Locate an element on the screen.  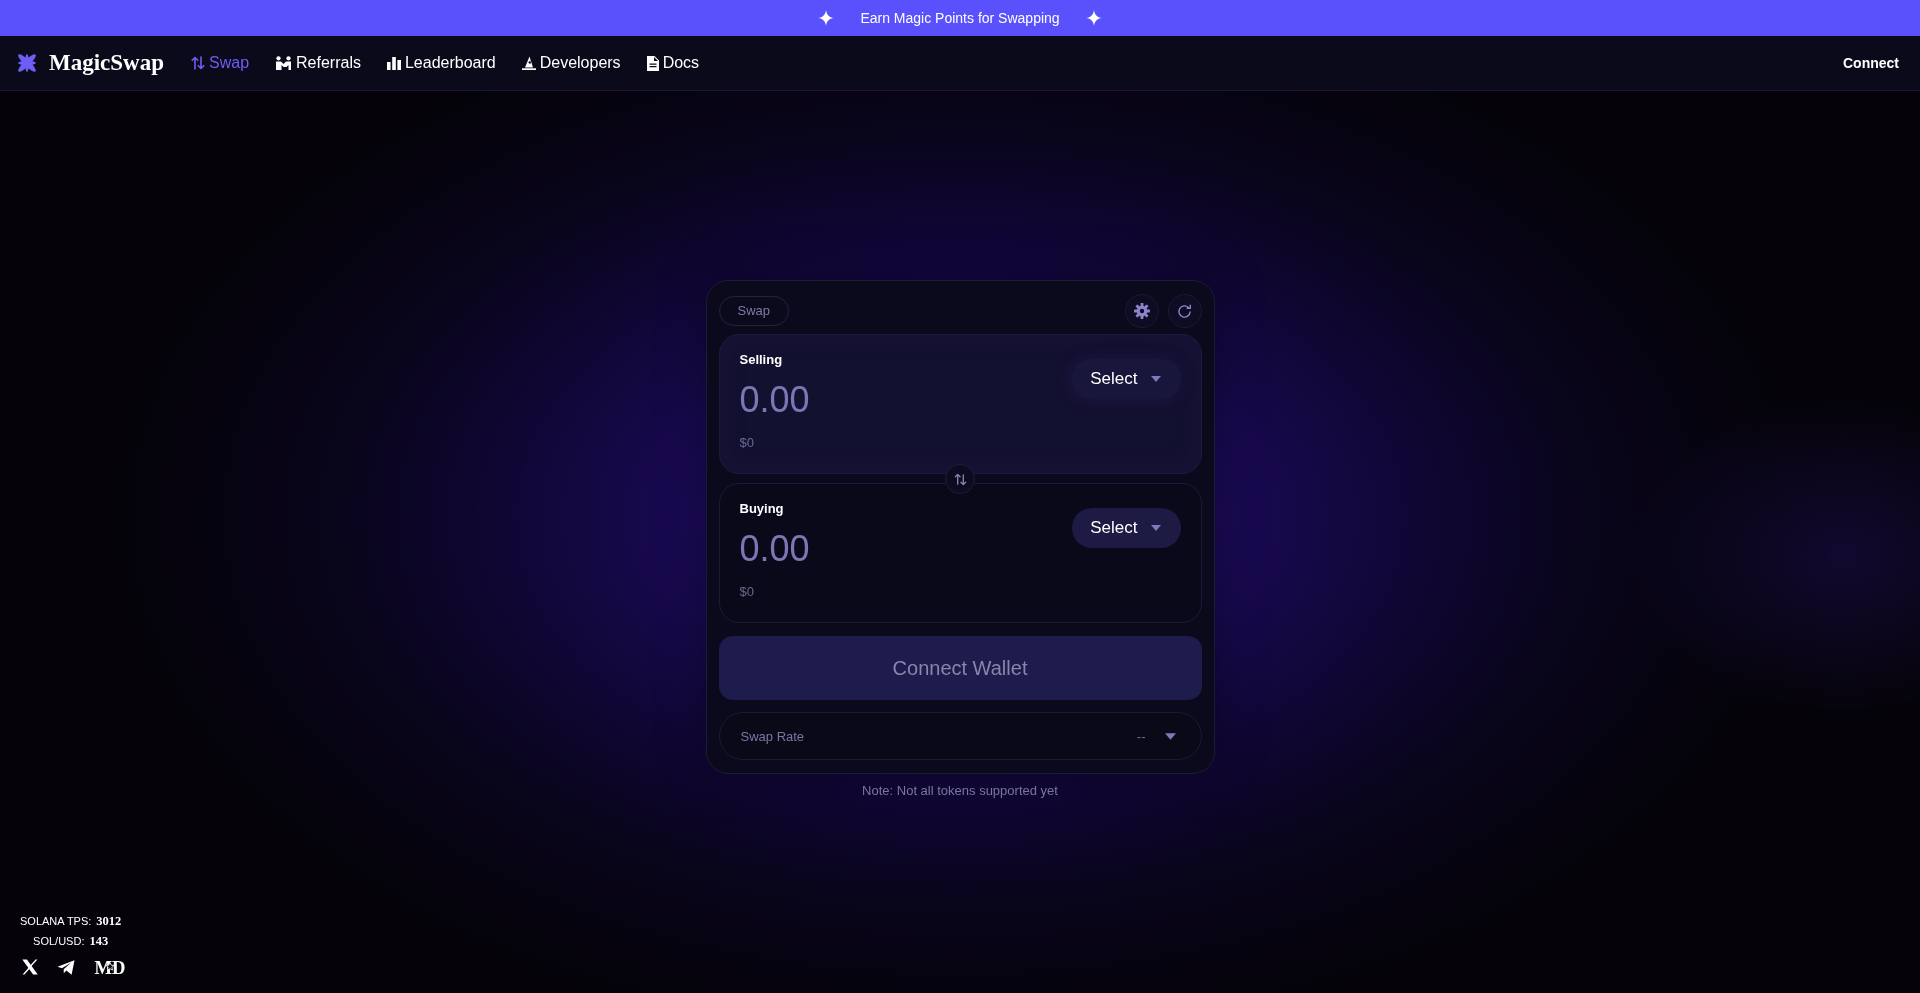
connect-link: Connect is located at coordinates (1871, 63).